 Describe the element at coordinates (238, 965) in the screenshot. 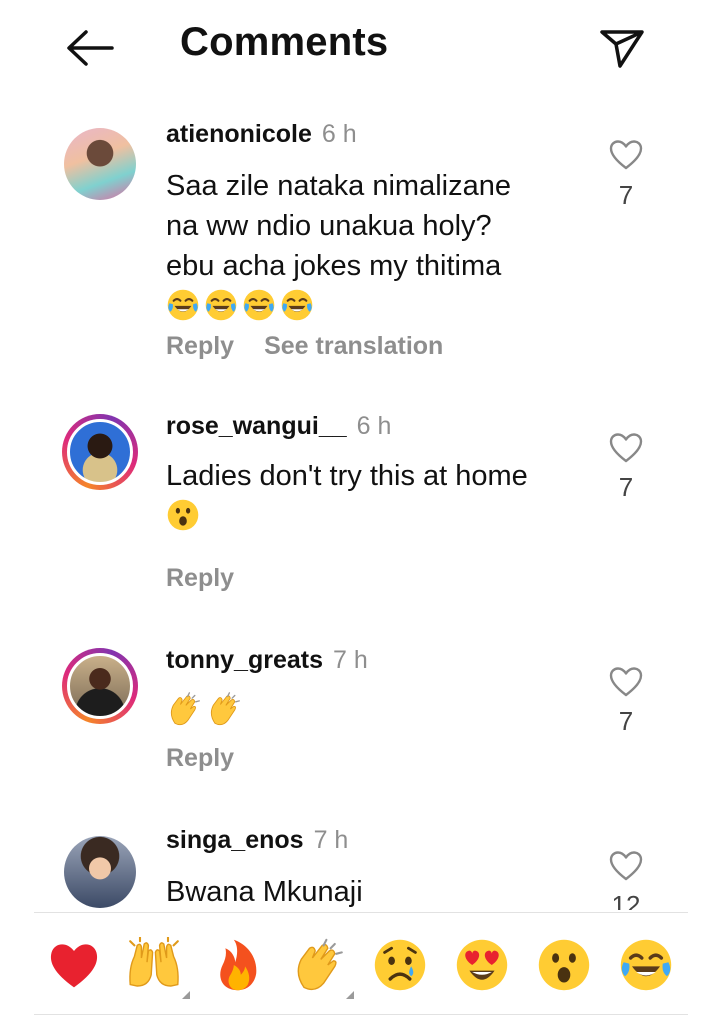

I see `fire-icon` at that location.